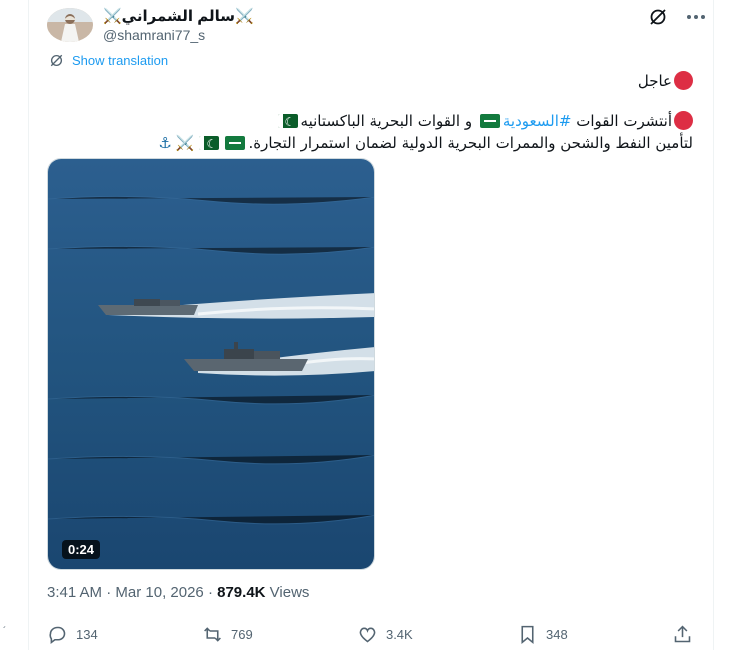 Image resolution: width=740 pixels, height=650 pixels. I want to click on anchor-icon: ⚓, so click(165, 143).